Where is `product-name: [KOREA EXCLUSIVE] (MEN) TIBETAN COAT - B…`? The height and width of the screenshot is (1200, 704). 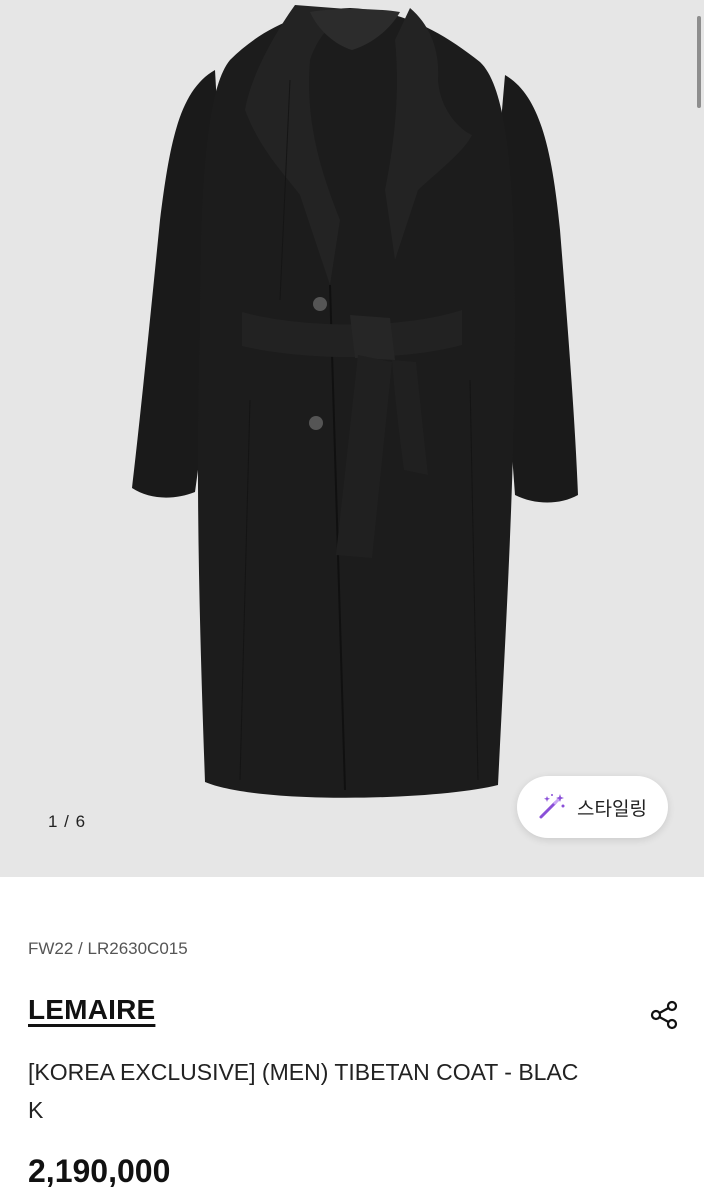
product-name: [KOREA EXCLUSIVE] (MEN) TIBETAN COAT - B… is located at coordinates (303, 1091).